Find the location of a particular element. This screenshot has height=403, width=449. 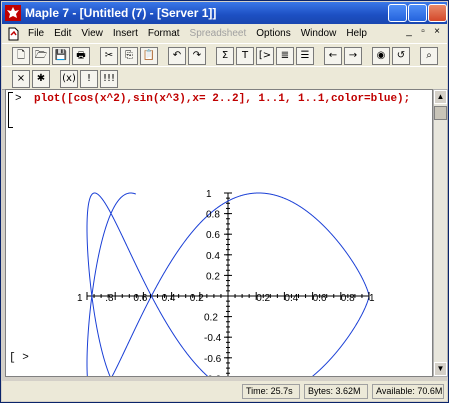

menu-insert: Insert is located at coordinates (125, 33).